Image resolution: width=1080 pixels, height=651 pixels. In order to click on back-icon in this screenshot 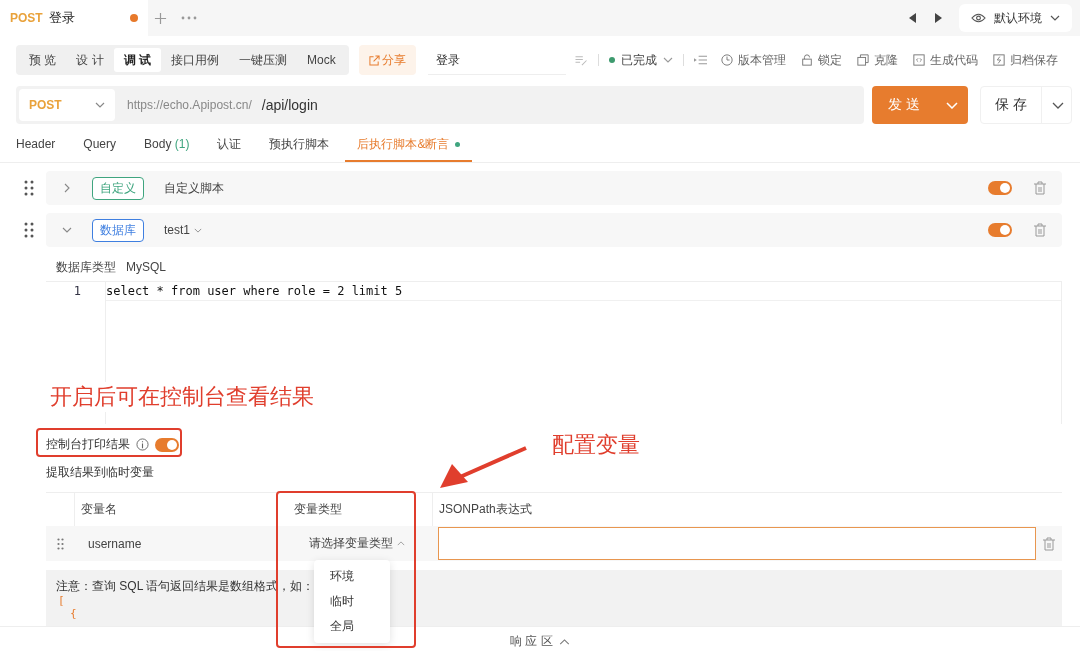, I will do `click(913, 18)`.